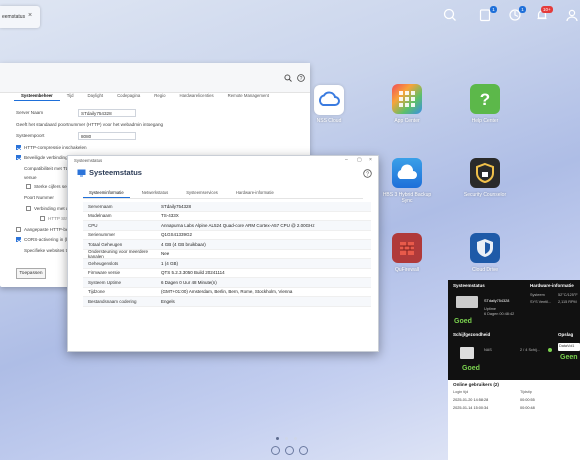 Image resolution: width=580 pixels, height=460 pixels. I want to click on dialog-title: Systeemstatus, so click(115, 172).